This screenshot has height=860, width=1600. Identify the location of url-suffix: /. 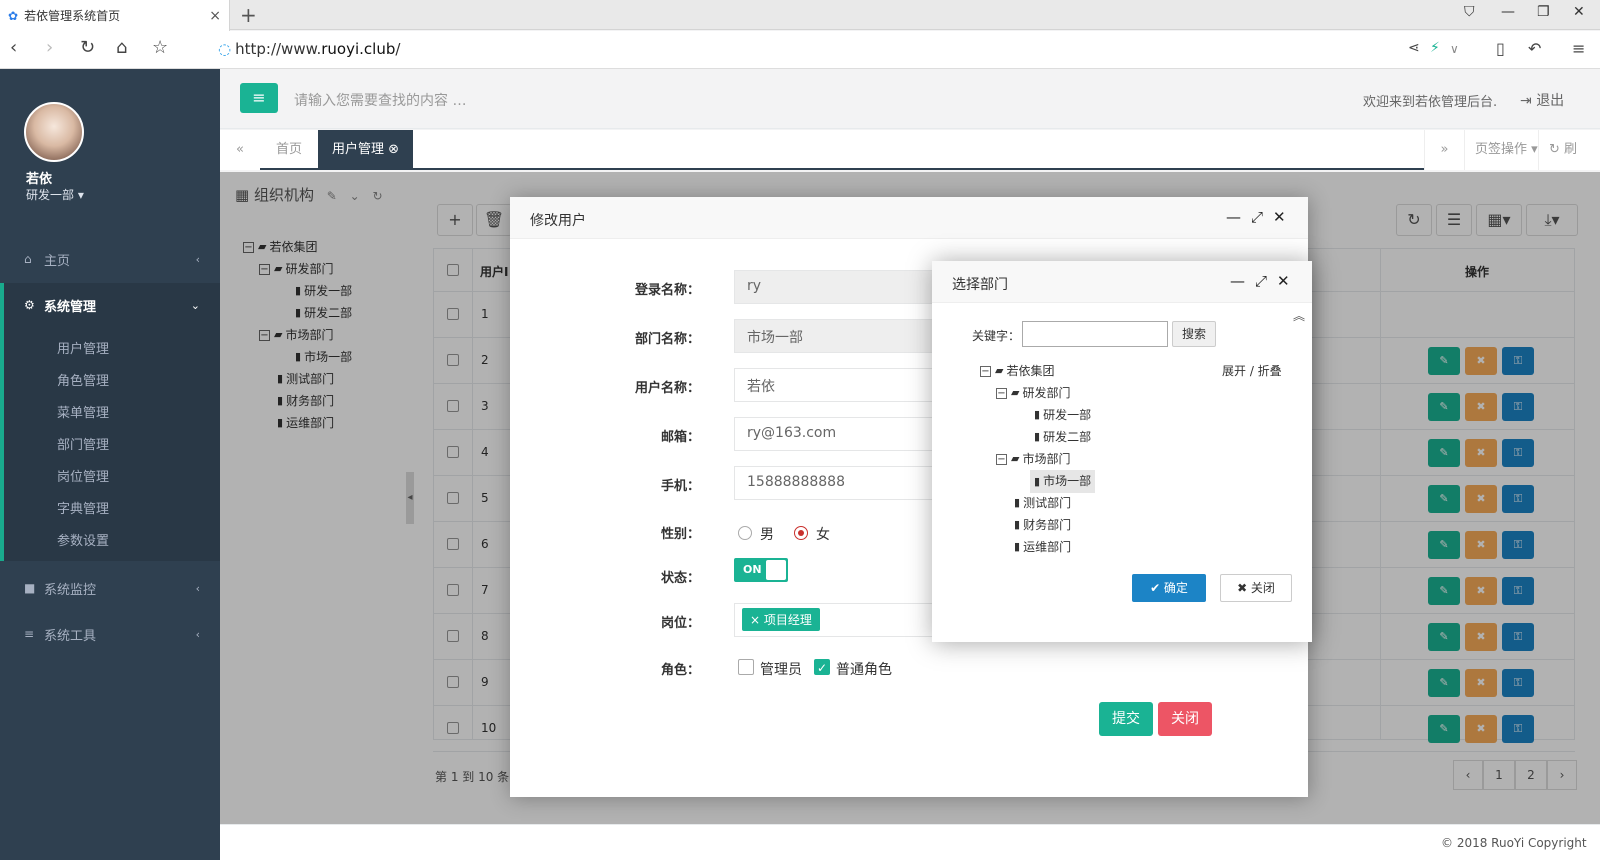
(398, 49).